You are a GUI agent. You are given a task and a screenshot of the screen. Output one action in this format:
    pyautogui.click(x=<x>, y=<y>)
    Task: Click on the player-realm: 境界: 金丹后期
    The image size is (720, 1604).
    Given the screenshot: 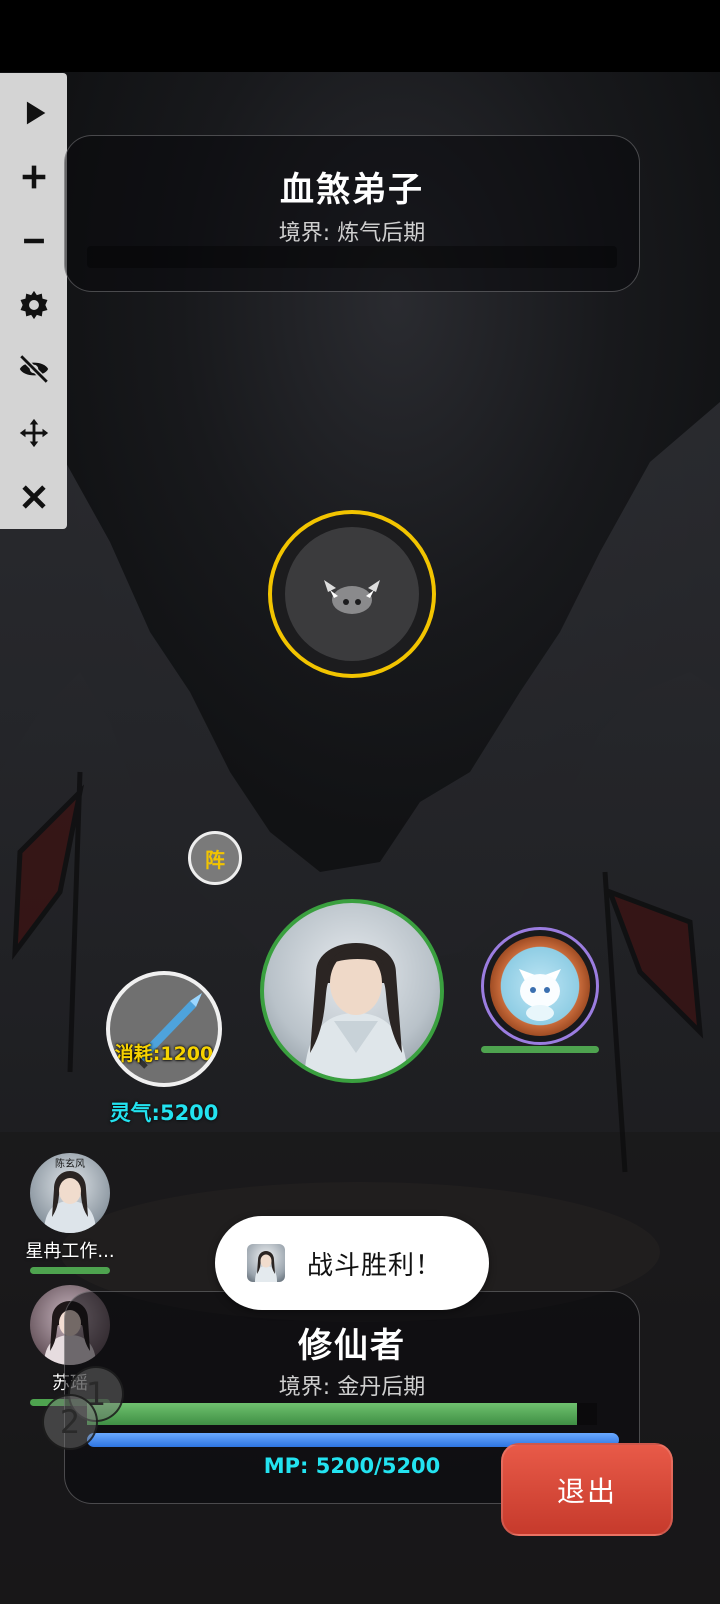 What is the action you would take?
    pyautogui.click(x=352, y=1387)
    